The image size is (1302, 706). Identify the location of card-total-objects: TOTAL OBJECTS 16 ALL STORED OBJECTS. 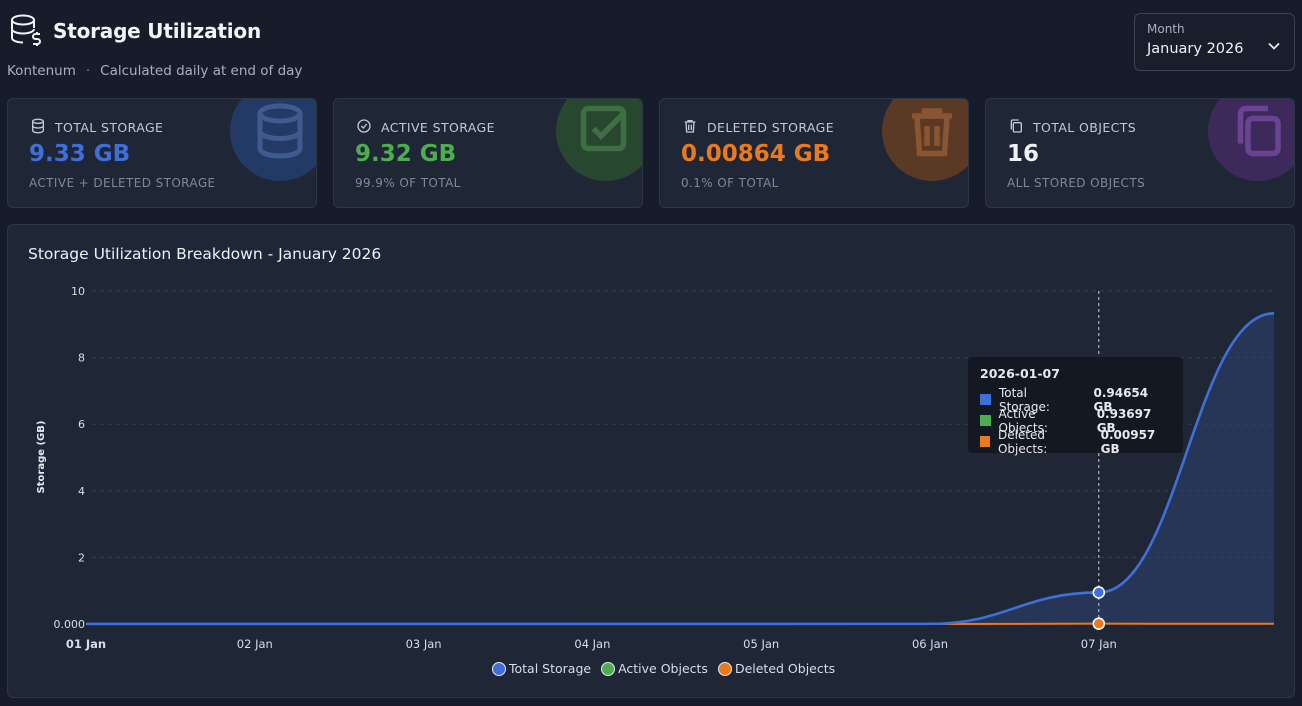
(1140, 153).